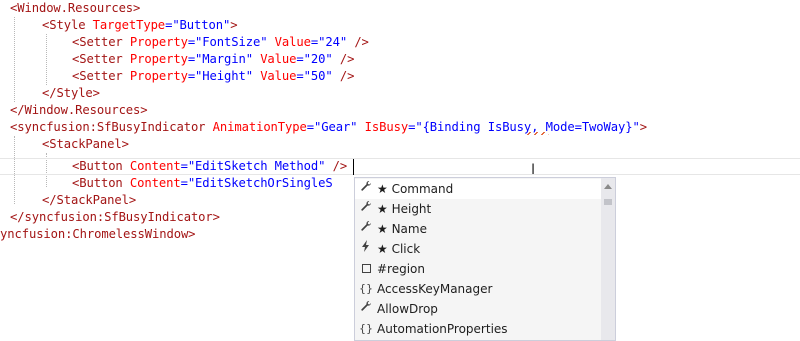 This screenshot has height=341, width=800. Describe the element at coordinates (401, 269) in the screenshot. I see `completion-item-label: #region` at that location.